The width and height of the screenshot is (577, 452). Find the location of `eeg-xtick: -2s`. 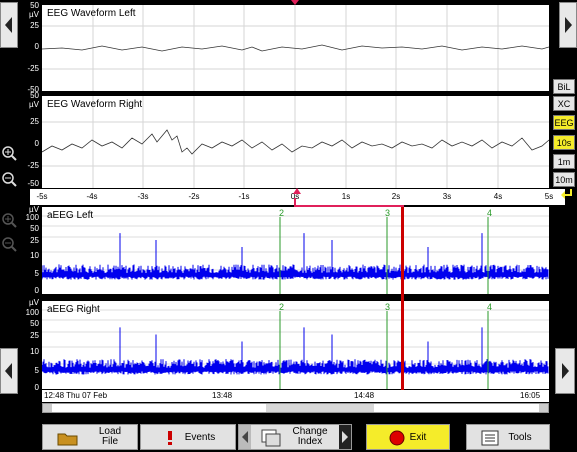

eeg-xtick: -2s is located at coordinates (194, 196).